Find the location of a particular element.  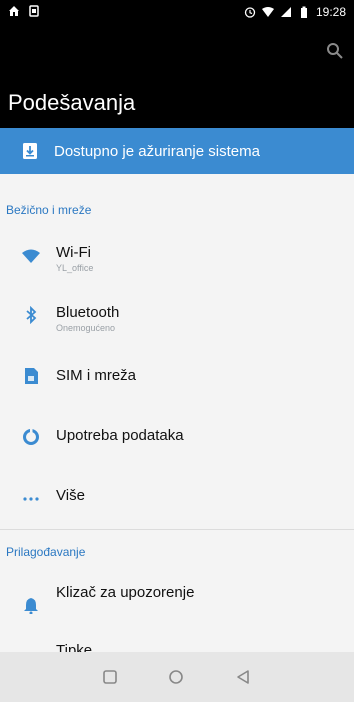

settings-item-label: Bluetooth is located at coordinates (88, 312).